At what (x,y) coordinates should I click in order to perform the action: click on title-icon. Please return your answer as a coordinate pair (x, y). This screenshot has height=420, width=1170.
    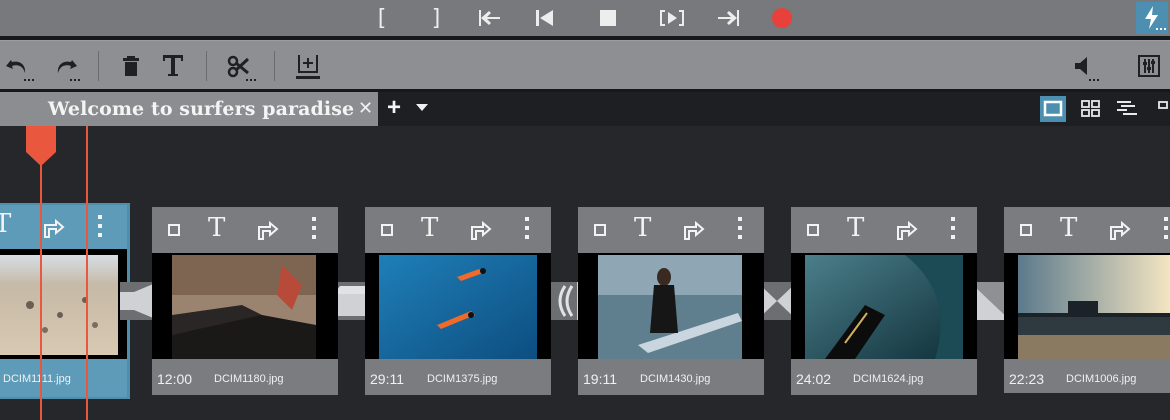
    Looking at the image, I should click on (173, 65).